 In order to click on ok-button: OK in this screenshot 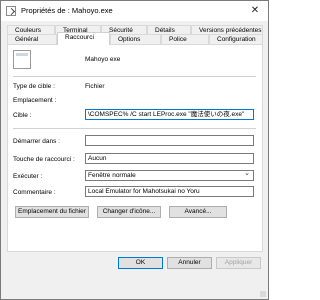, I will do `click(140, 263)`.